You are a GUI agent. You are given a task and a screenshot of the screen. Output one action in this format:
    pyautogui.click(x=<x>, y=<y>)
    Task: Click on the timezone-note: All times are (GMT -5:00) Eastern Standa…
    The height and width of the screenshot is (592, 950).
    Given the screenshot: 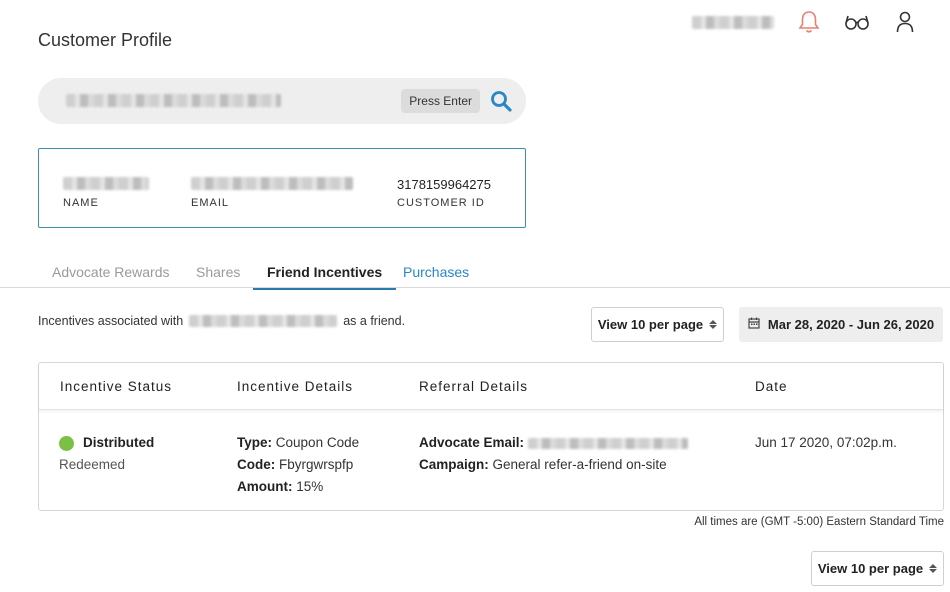 What is the action you would take?
    pyautogui.click(x=819, y=522)
    